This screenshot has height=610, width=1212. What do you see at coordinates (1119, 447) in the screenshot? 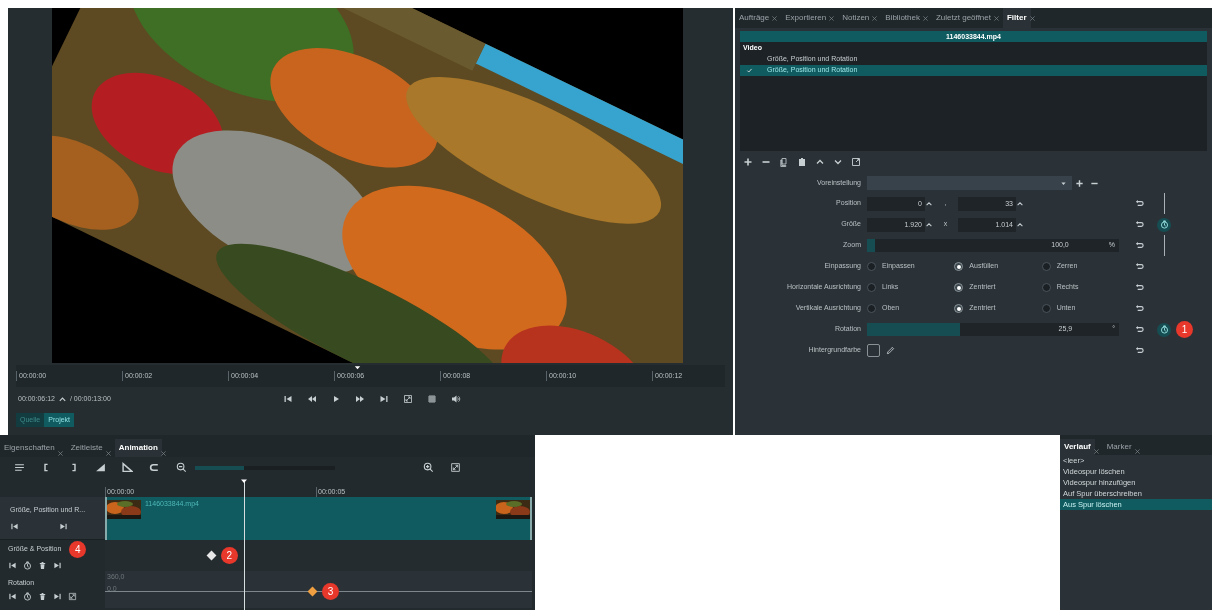
I see `panel-tab: Marker` at bounding box center [1119, 447].